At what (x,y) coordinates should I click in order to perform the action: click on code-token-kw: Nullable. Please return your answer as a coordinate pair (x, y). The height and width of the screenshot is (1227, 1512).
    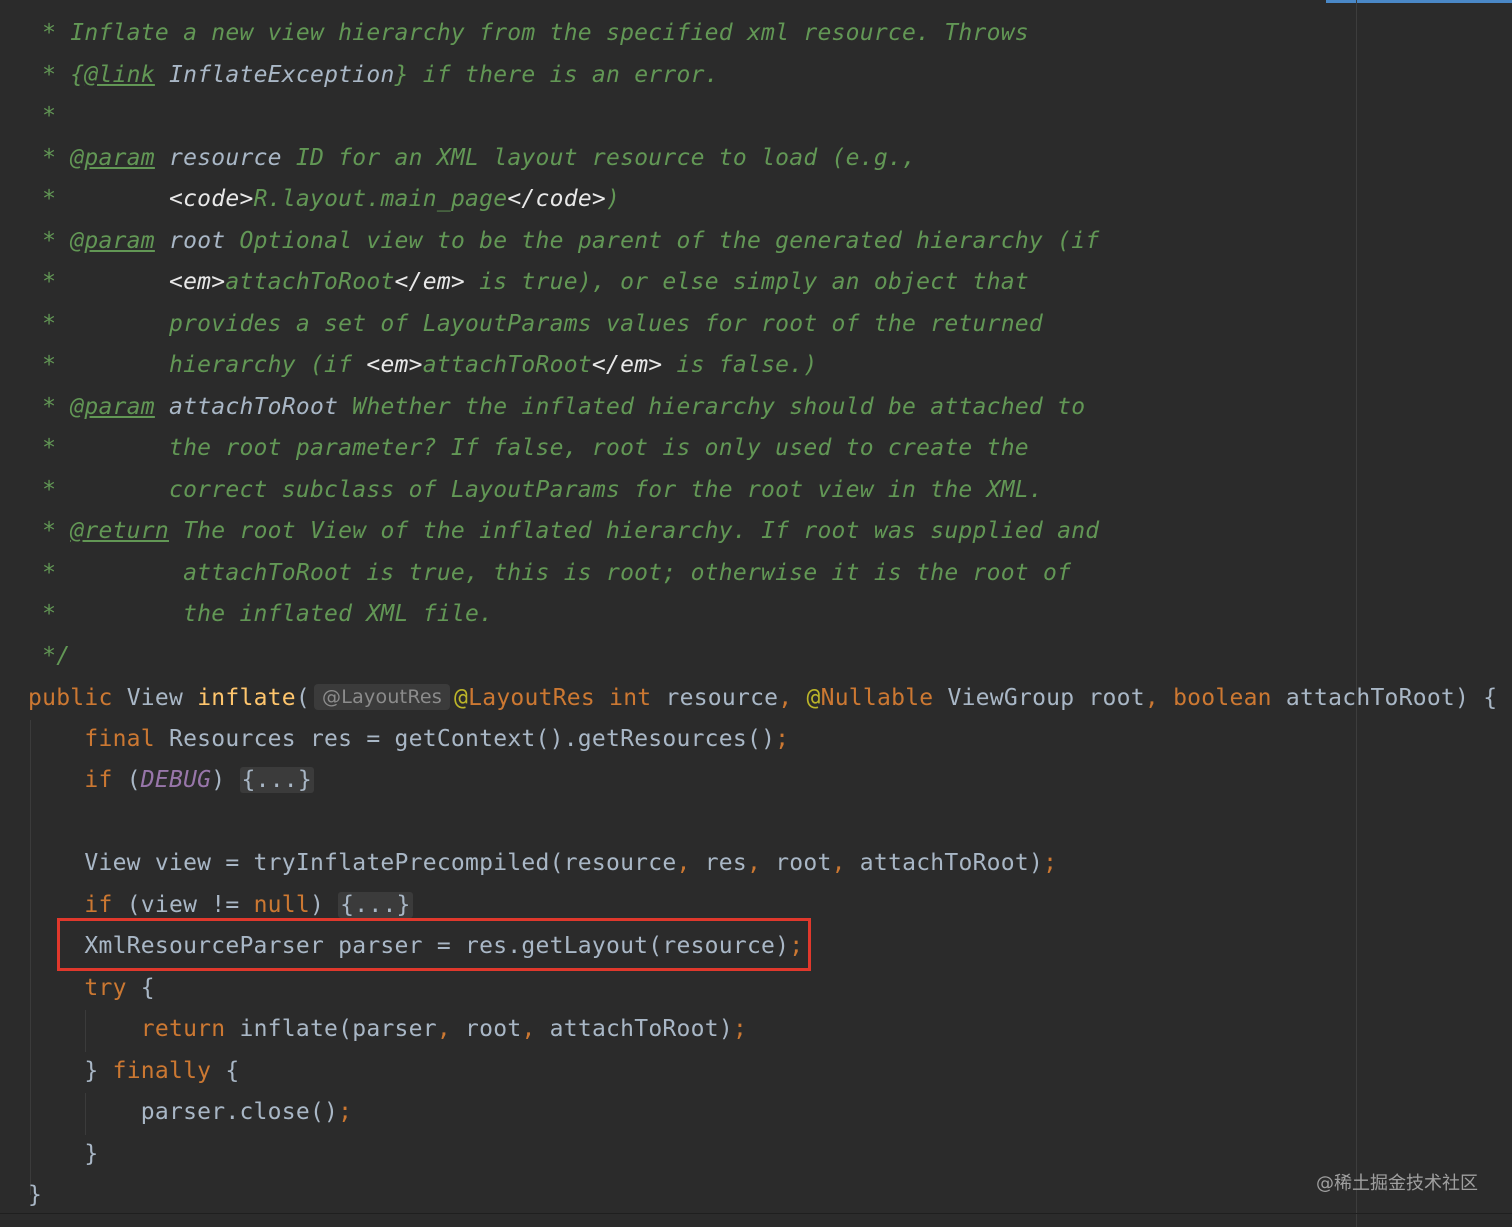
    Looking at the image, I should click on (877, 698).